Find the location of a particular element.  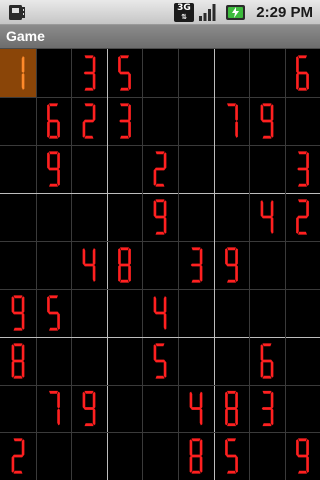

board-cell: 1 is located at coordinates (18, 73).